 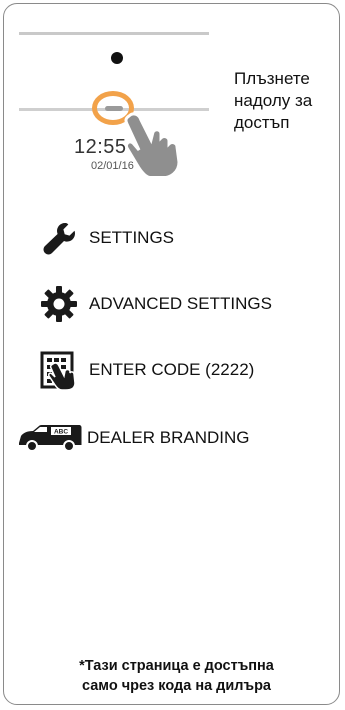 I want to click on camera-dot, so click(x=117, y=58).